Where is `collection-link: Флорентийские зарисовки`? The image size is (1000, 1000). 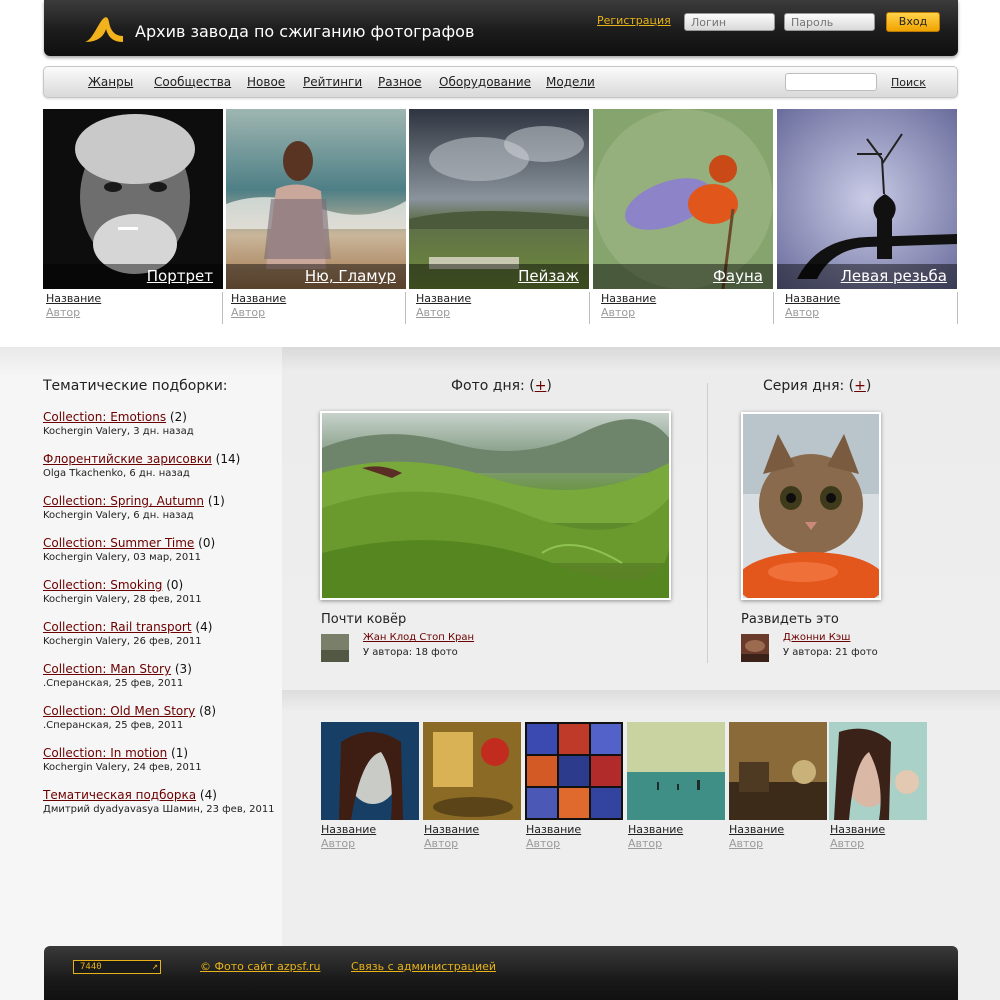 collection-link: Флорентийские зарисовки is located at coordinates (127, 459).